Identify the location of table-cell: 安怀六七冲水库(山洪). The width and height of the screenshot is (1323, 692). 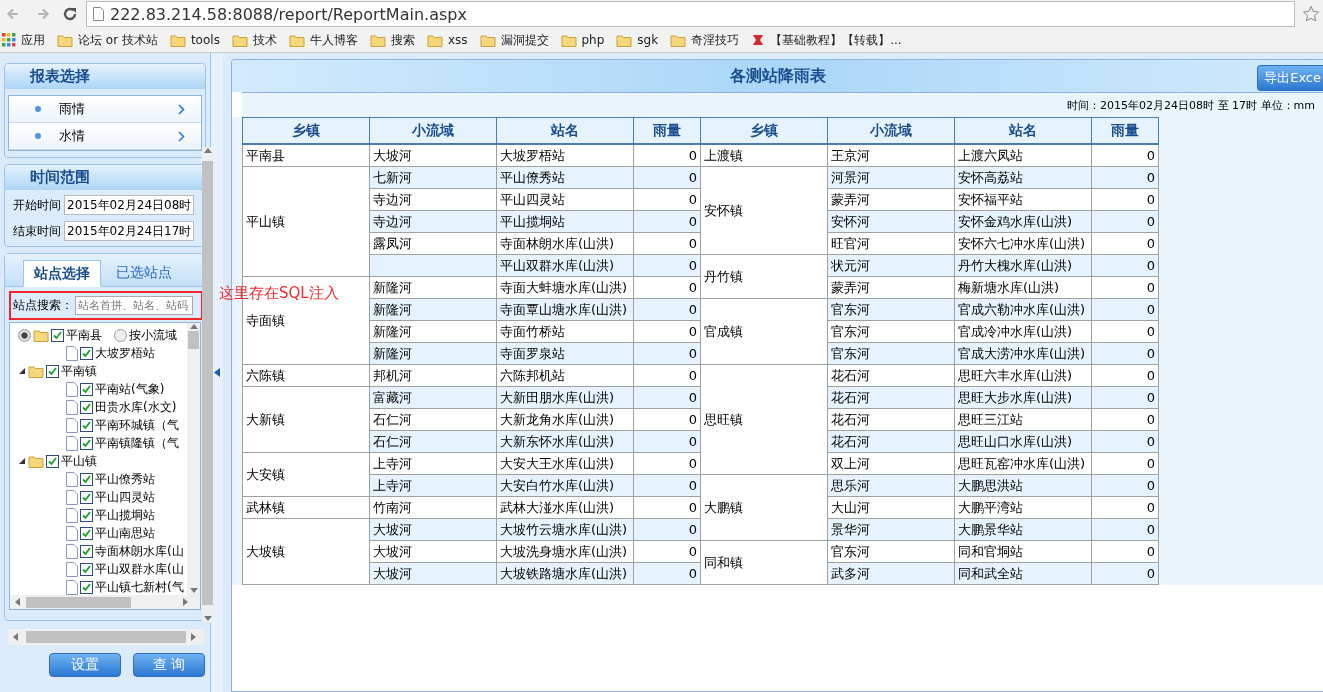
(1023, 243).